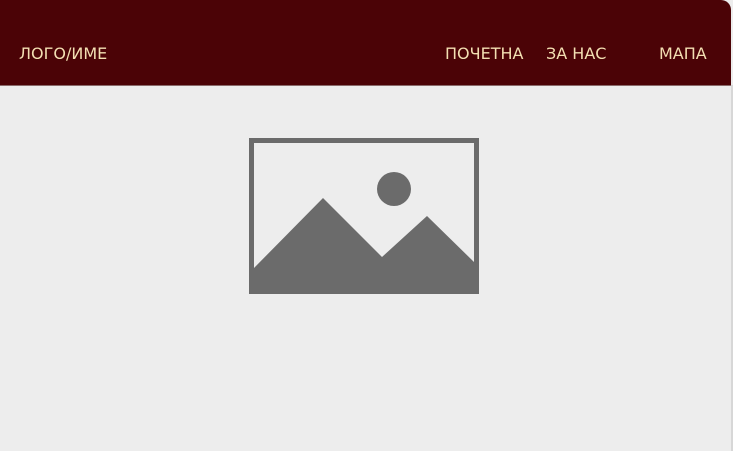 The height and width of the screenshot is (451, 733). I want to click on brand-link: ЛОГО/ИМЕ, so click(63, 54).